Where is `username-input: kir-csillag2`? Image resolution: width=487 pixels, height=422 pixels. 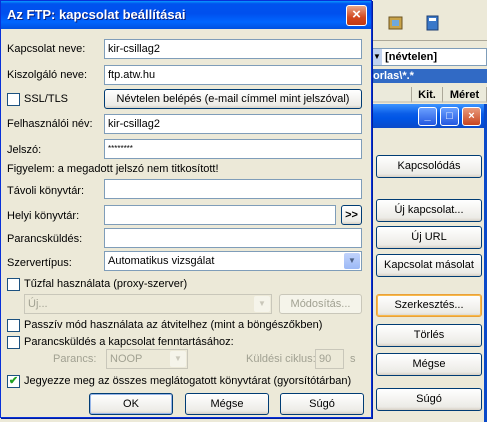 username-input: kir-csillag2 is located at coordinates (233, 124).